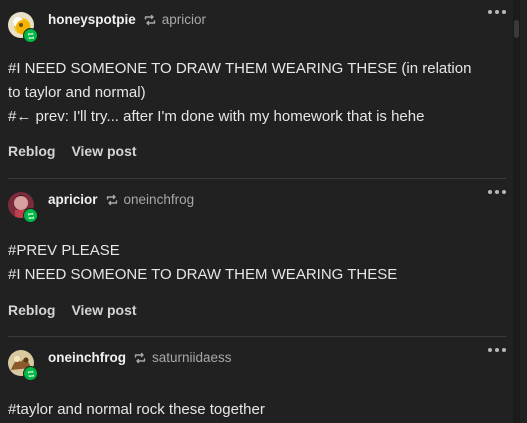 The height and width of the screenshot is (423, 527). Describe the element at coordinates (516, 29) in the screenshot. I see `scrollbar-thumb` at that location.